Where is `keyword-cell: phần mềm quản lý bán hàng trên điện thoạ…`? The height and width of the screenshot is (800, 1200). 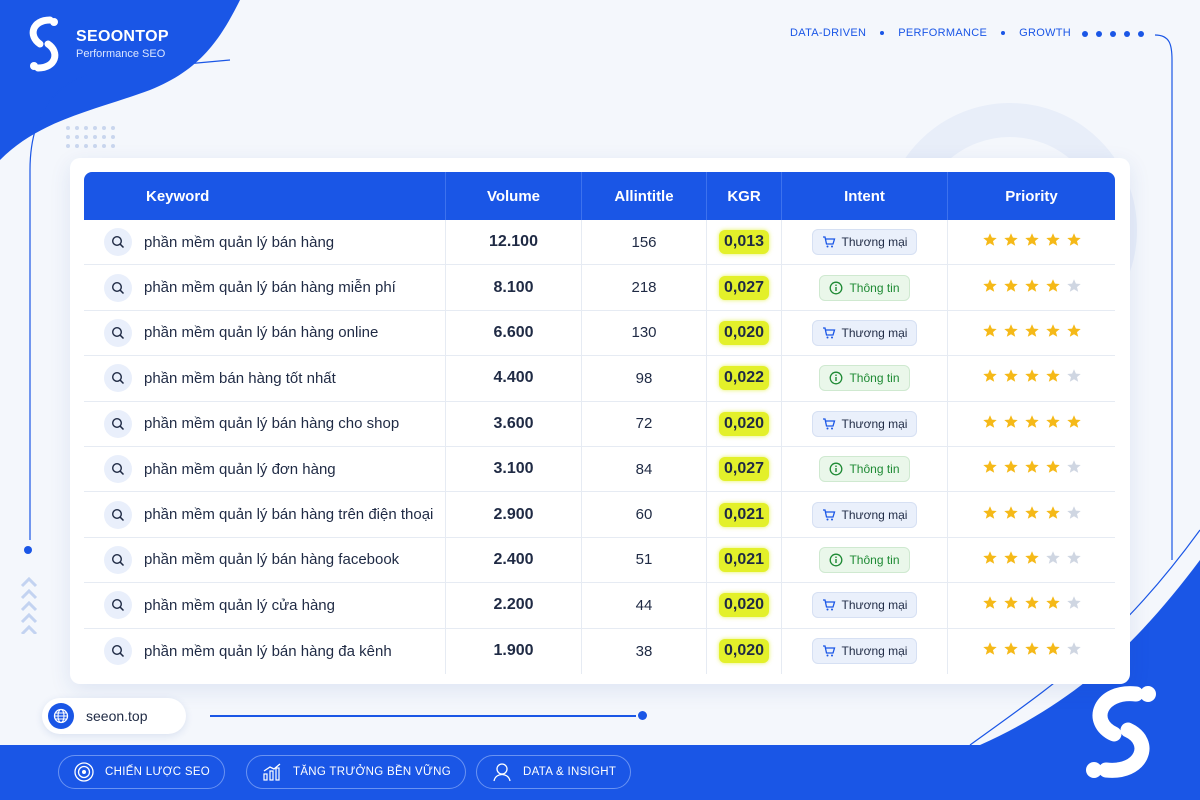 keyword-cell: phần mềm quản lý bán hàng trên điện thoạ… is located at coordinates (265, 515).